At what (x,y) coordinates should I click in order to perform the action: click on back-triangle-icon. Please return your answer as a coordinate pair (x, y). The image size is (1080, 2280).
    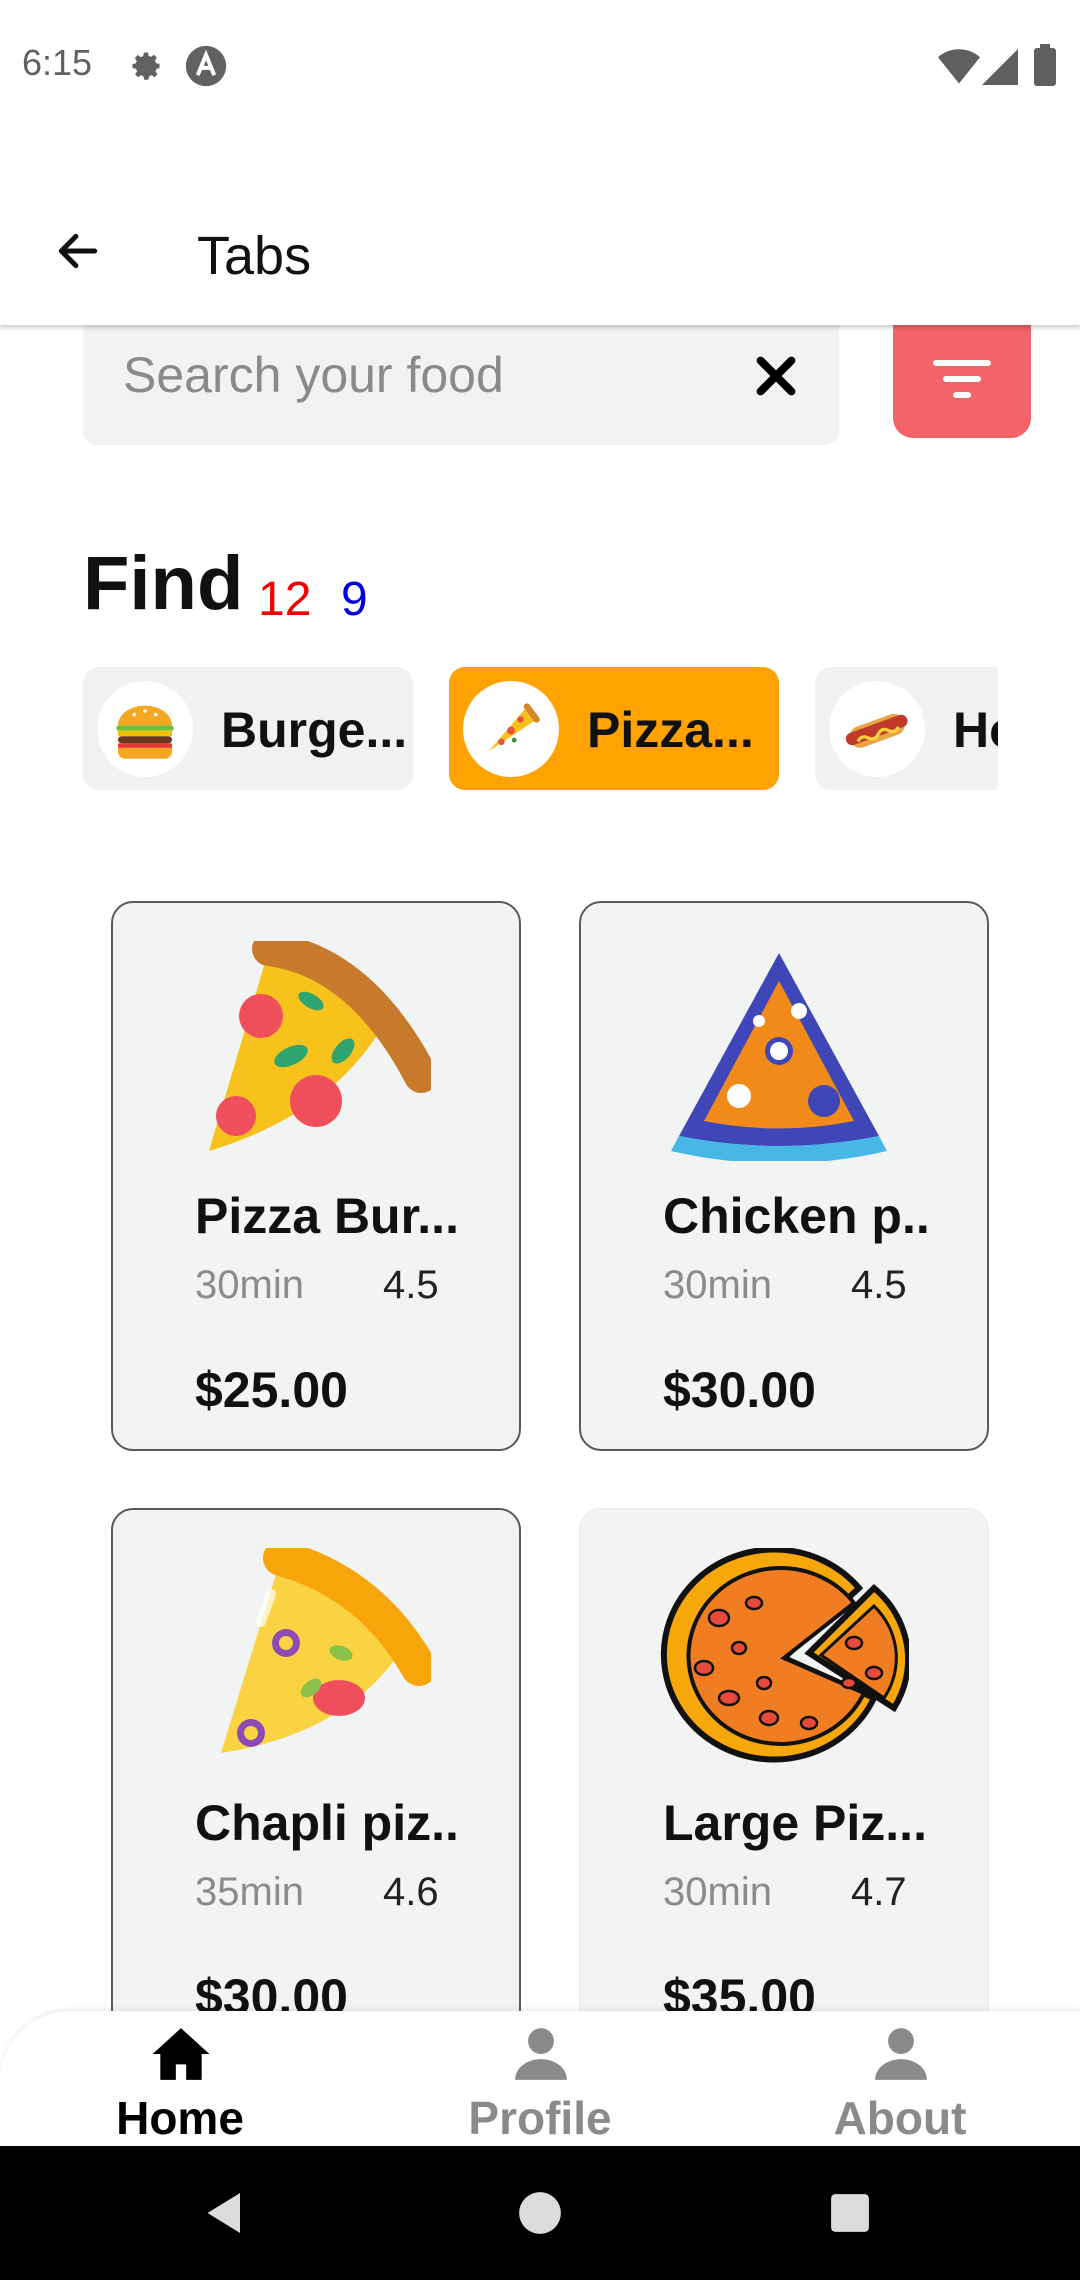
    Looking at the image, I should click on (225, 2213).